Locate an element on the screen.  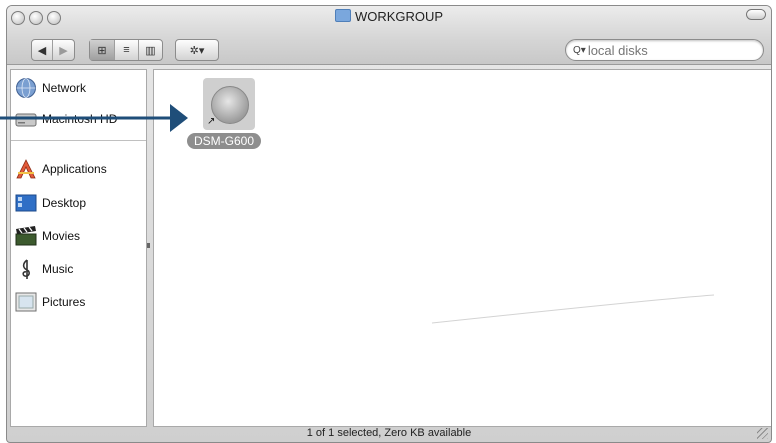
action-menu-cell: ✲▾ is located at coordinates (197, 50).